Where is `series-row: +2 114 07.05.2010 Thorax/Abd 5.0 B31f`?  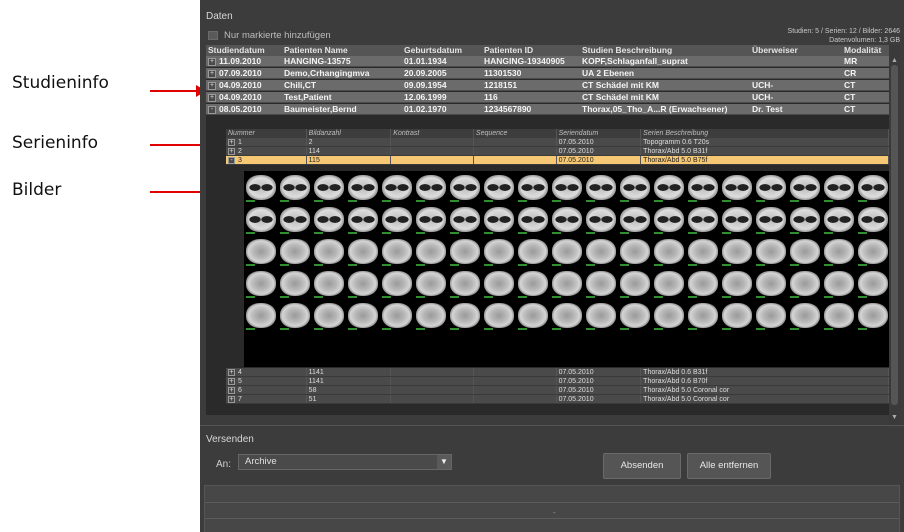
series-row: +2 114 07.05.2010 Thorax/Abd 5.0 B31f is located at coordinates (557, 151).